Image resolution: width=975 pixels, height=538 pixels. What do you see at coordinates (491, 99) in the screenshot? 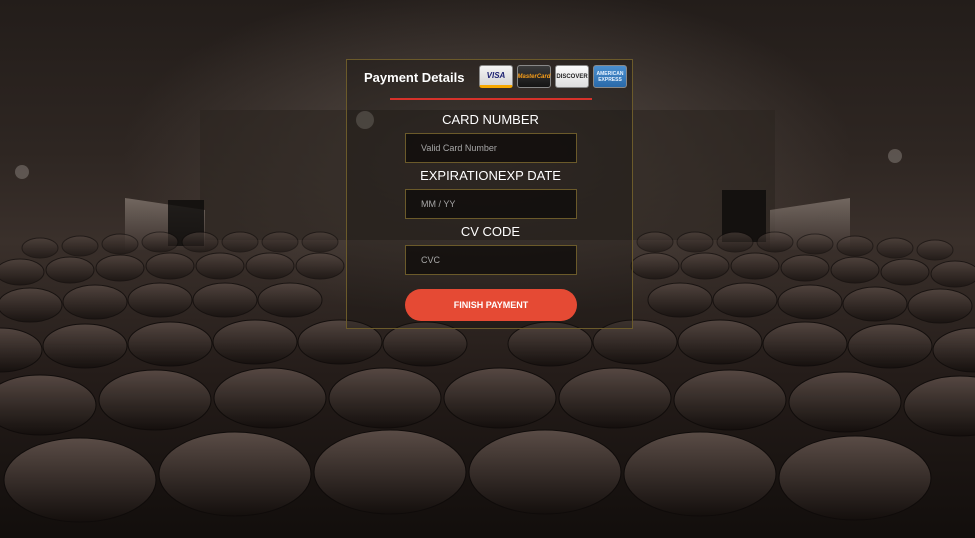
I see `title-divider` at bounding box center [491, 99].